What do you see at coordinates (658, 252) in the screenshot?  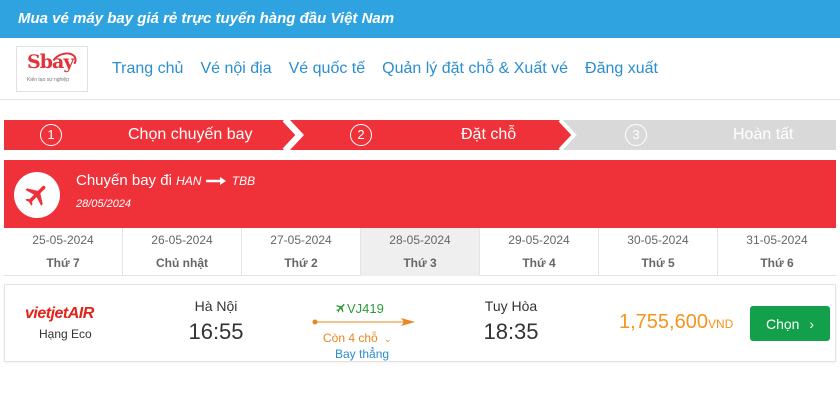 I see `date-tab: 30-05-2024 Thứ 5` at bounding box center [658, 252].